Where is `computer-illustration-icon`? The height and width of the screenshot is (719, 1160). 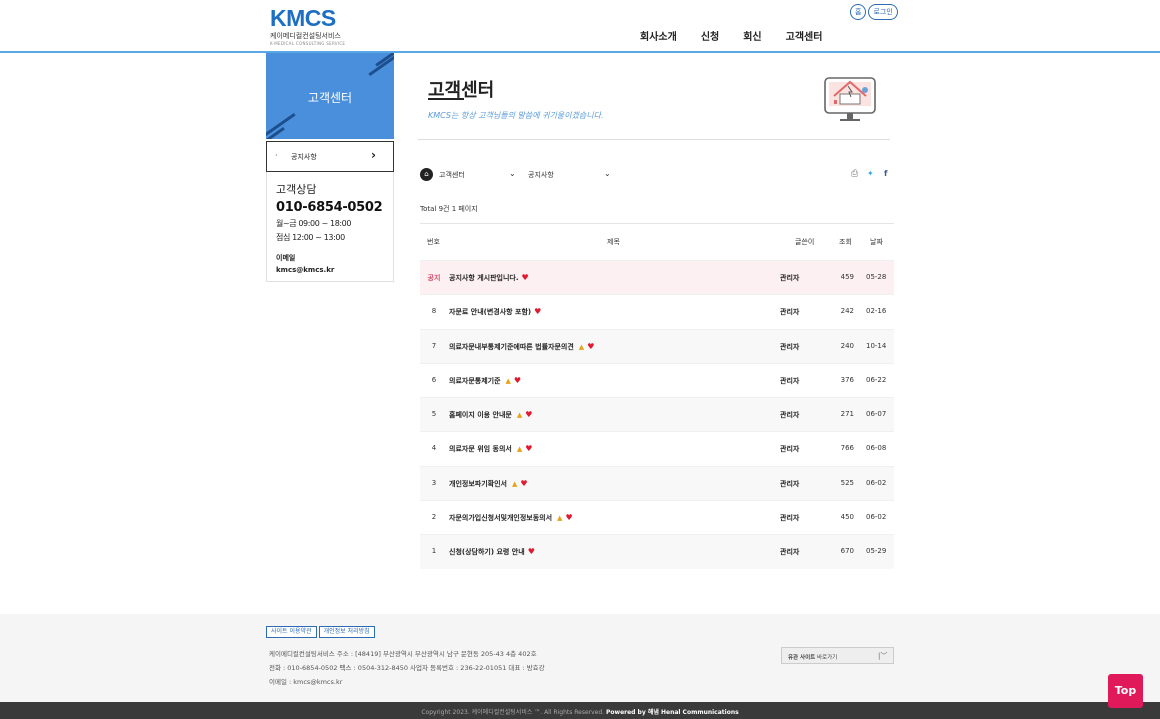
computer-illustration-icon is located at coordinates (850, 99).